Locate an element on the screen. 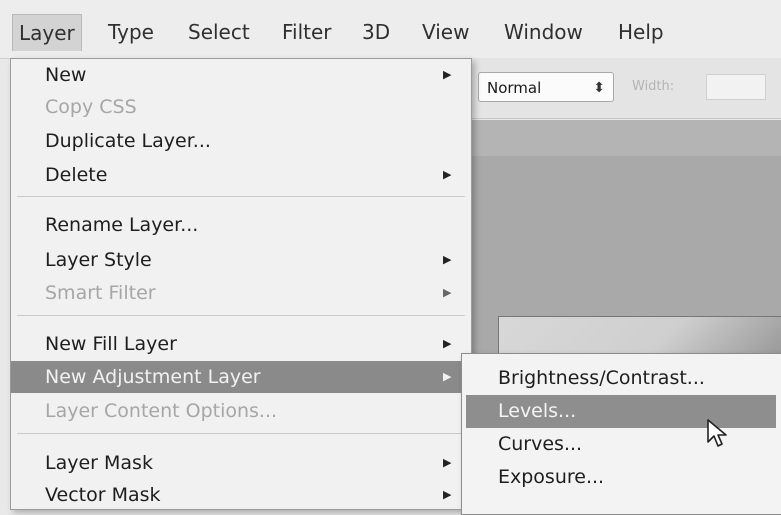 This screenshot has width=781, height=515. mouse-pointer-icon is located at coordinates (717, 433).